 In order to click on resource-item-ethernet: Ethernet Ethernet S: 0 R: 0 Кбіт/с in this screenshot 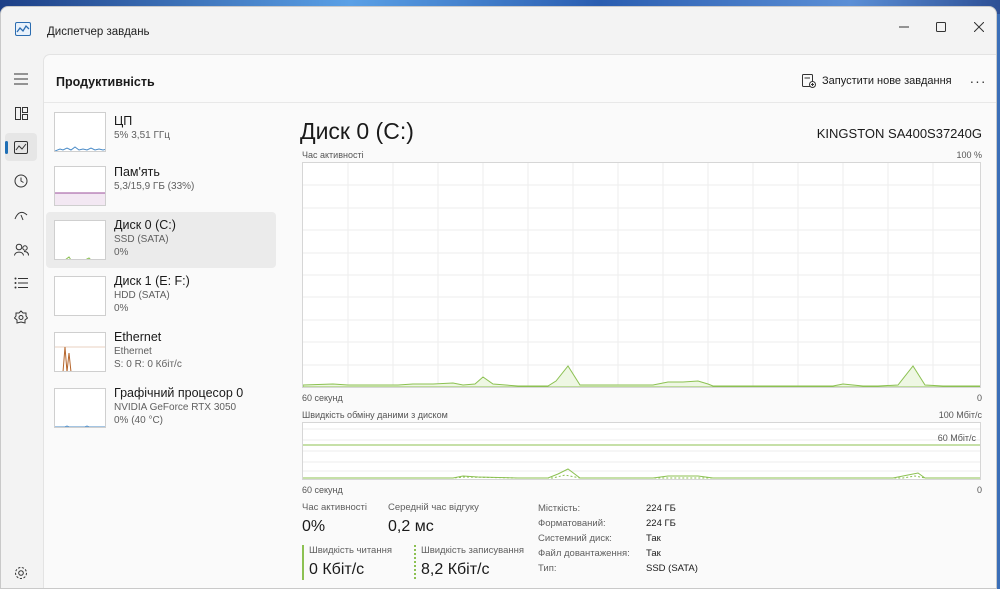, I will do `click(161, 352)`.